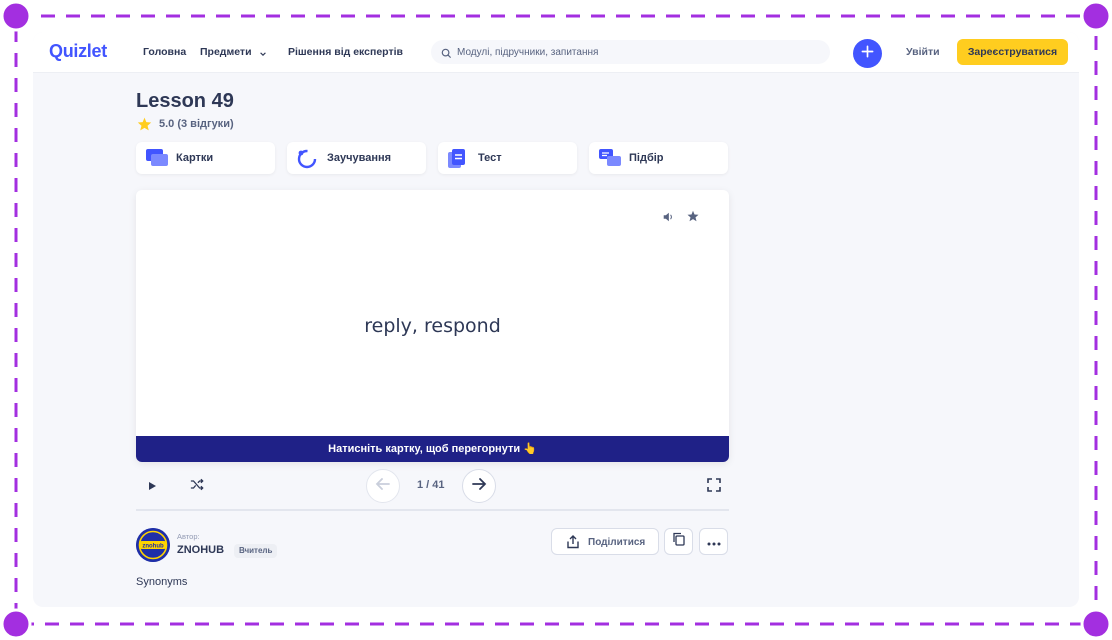  What do you see at coordinates (668, 219) in the screenshot?
I see `speaker-icon` at bounding box center [668, 219].